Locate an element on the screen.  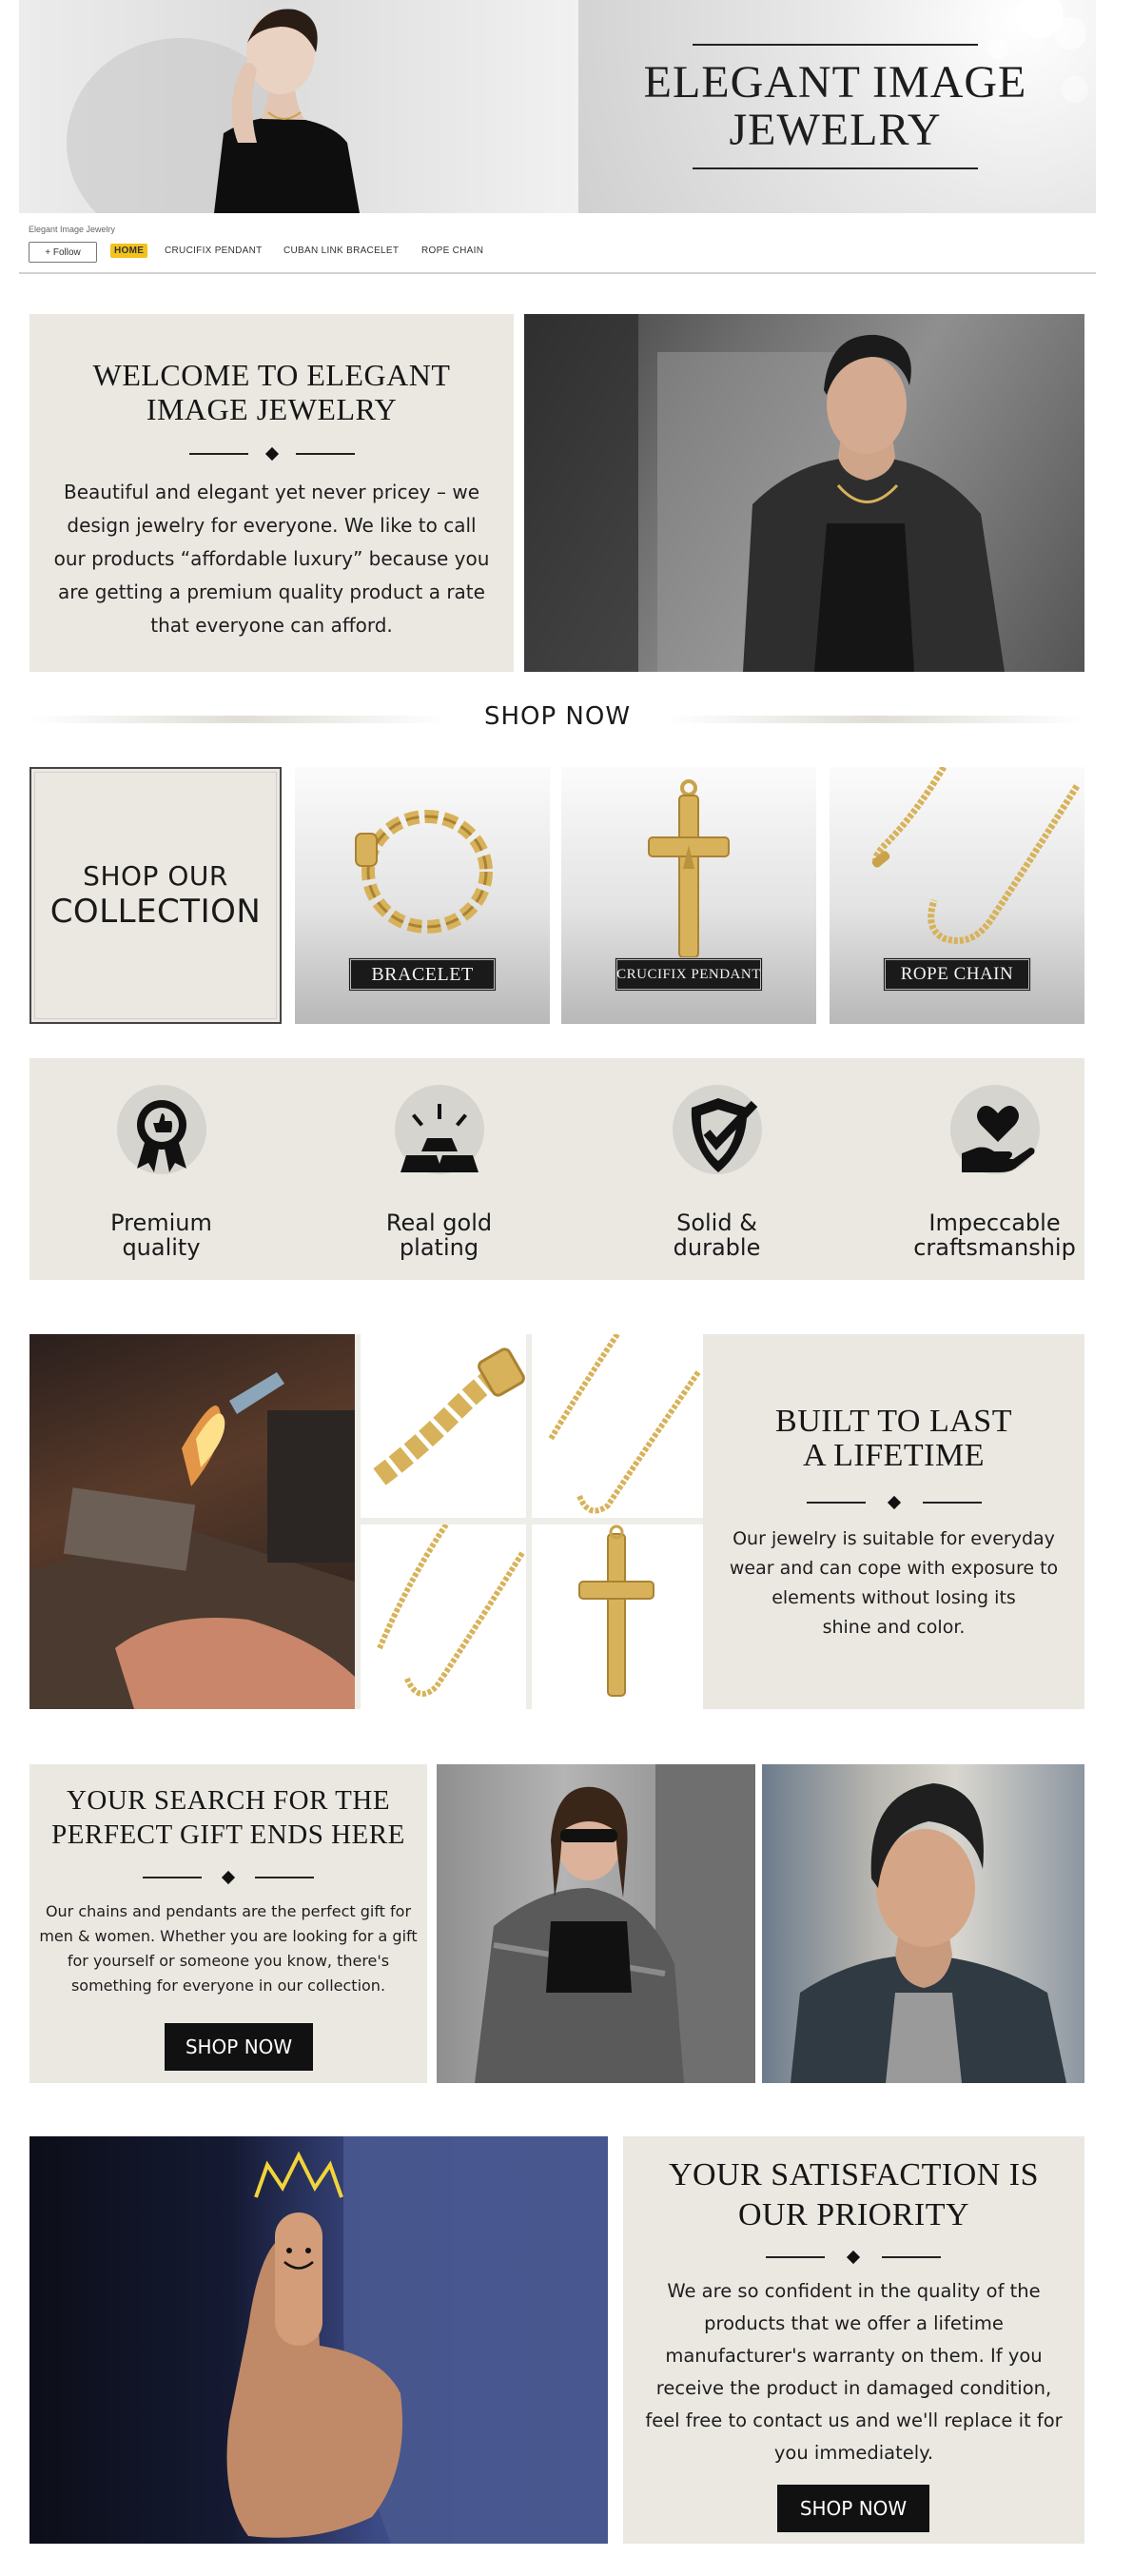
feature-premium-quality: Premium quality is located at coordinates (161, 1169).